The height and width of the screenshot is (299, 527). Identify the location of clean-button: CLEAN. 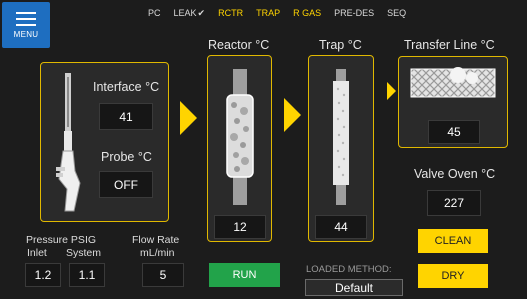
(453, 241).